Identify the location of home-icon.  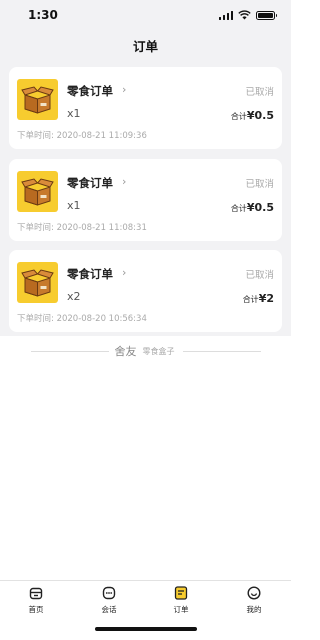
(36, 593).